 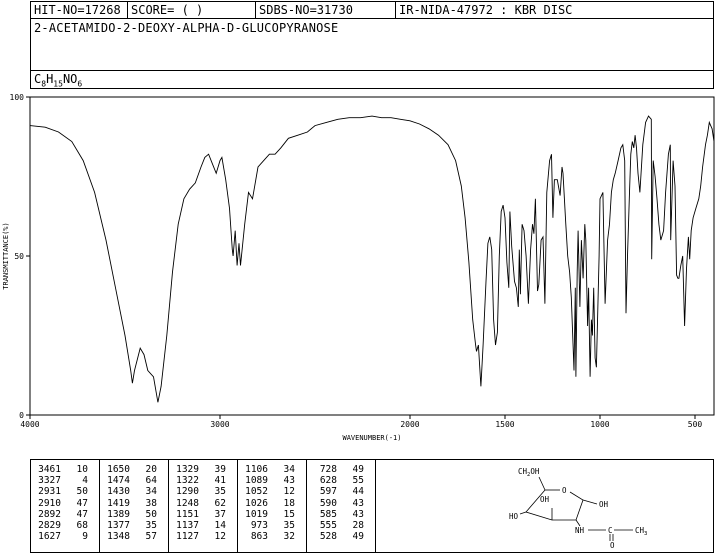 I want to click on peak-column: 1106 34 1089 43 1052 12 1026 18 1019 15 973 35 863 32, so click(x=272, y=506).